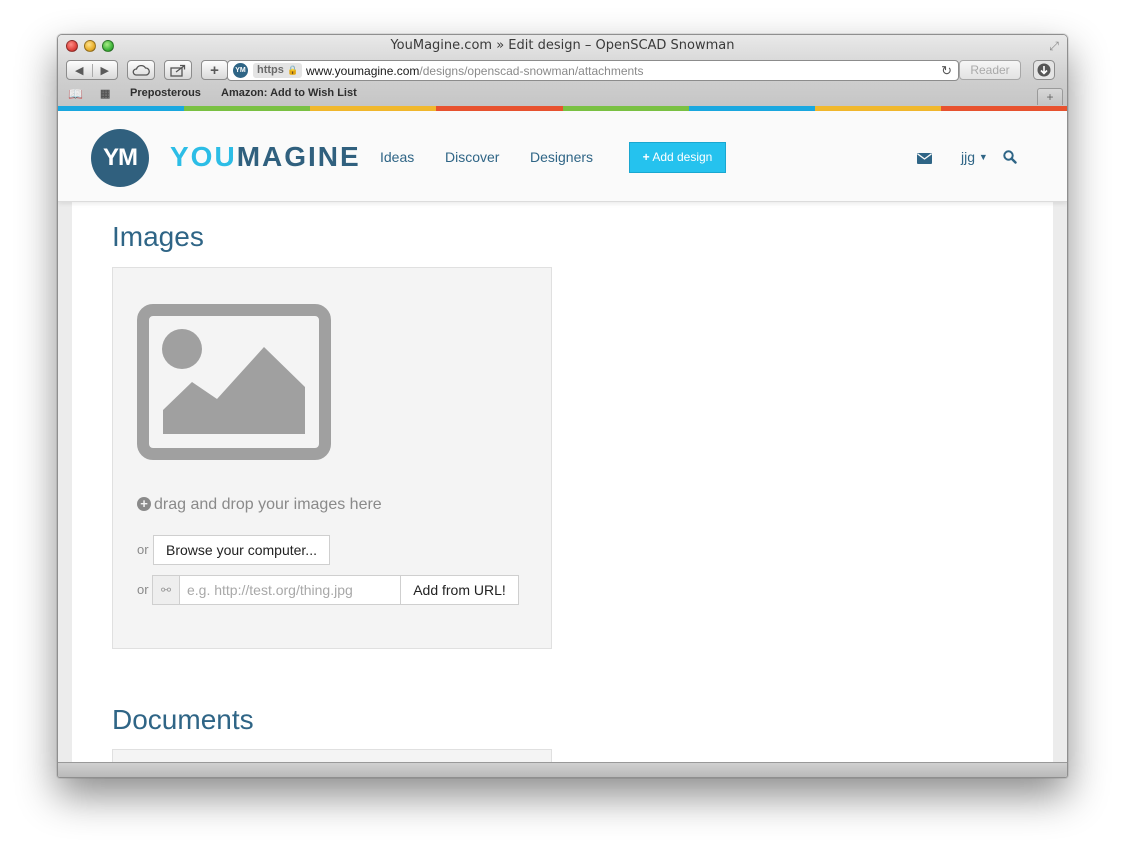  Describe the element at coordinates (298, 156) in the screenshot. I see `logo-magine: MAGINE` at that location.